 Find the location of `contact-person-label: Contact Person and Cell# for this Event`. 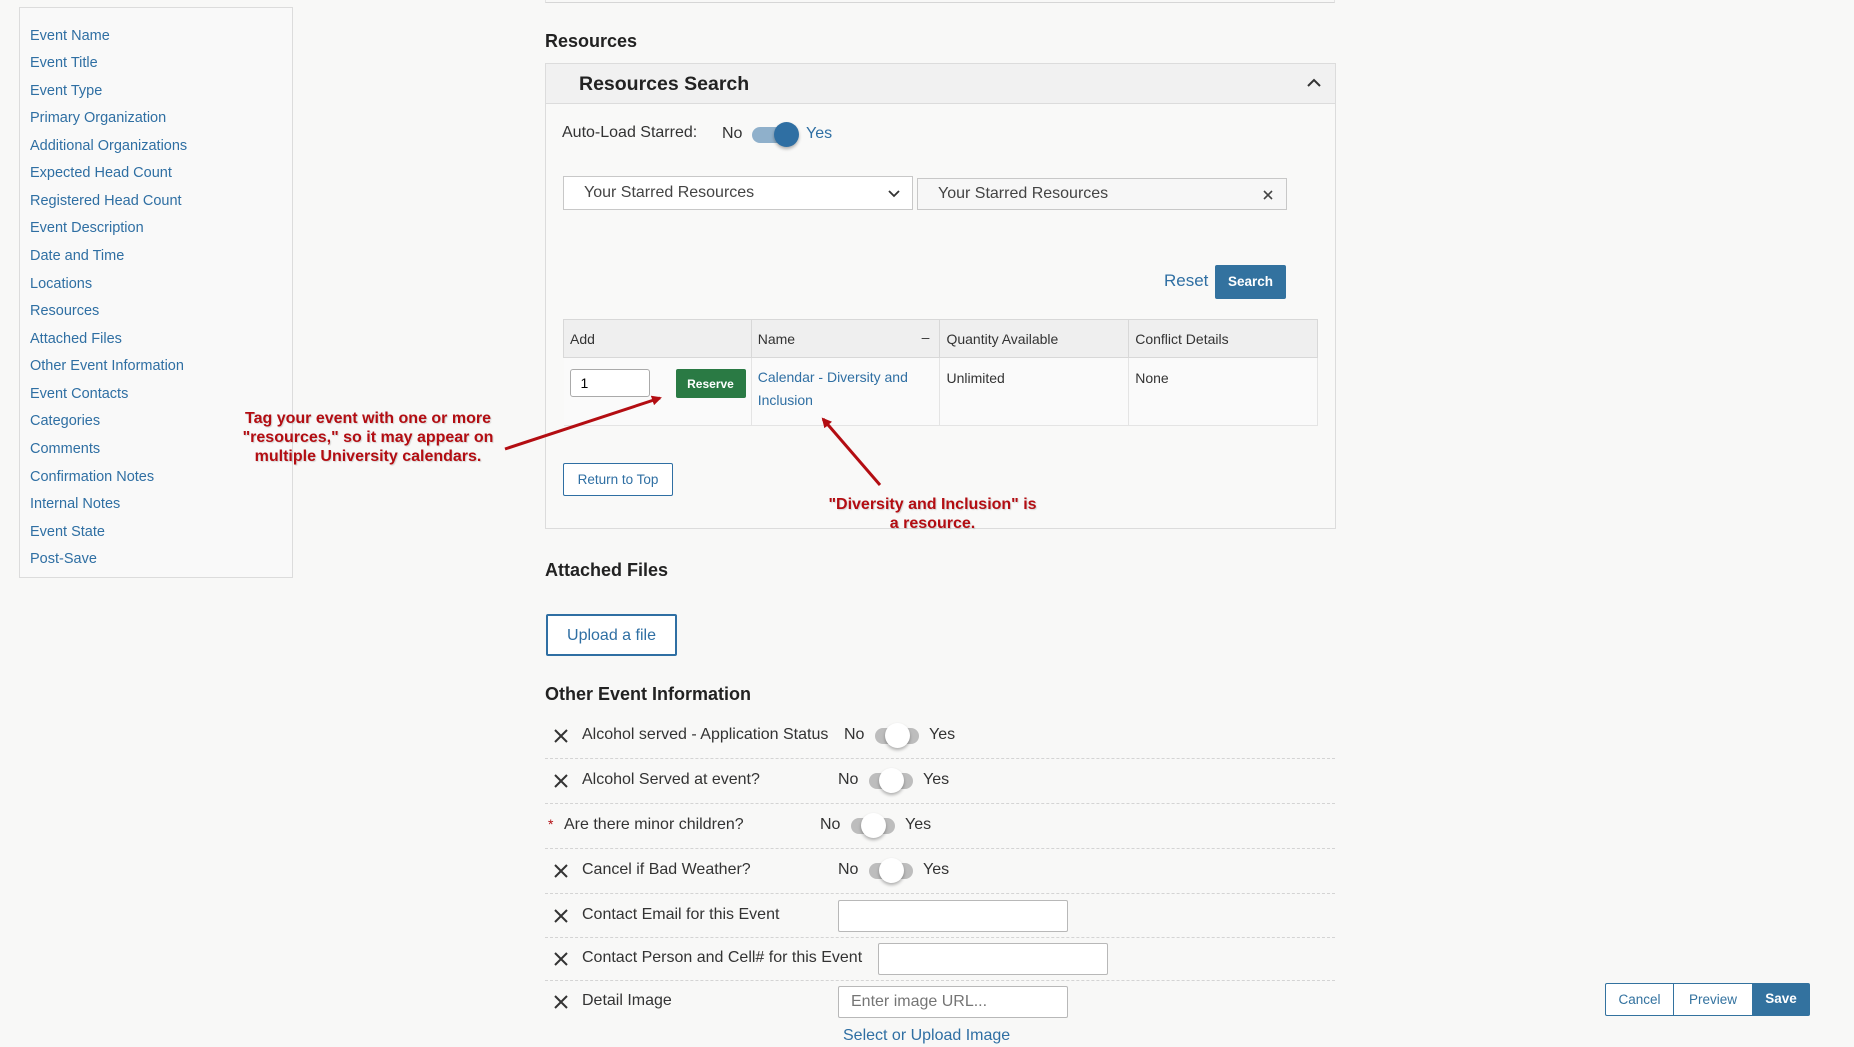

contact-person-label: Contact Person and Cell# for this Event is located at coordinates (722, 957).